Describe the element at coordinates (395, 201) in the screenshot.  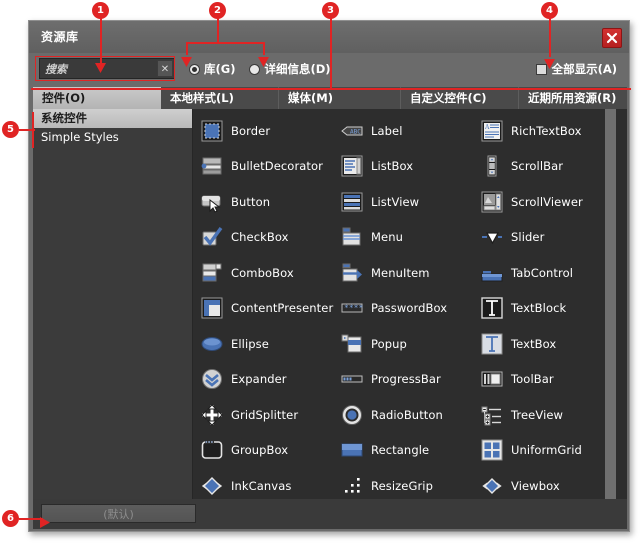
I see `list-item-label: ListView` at that location.